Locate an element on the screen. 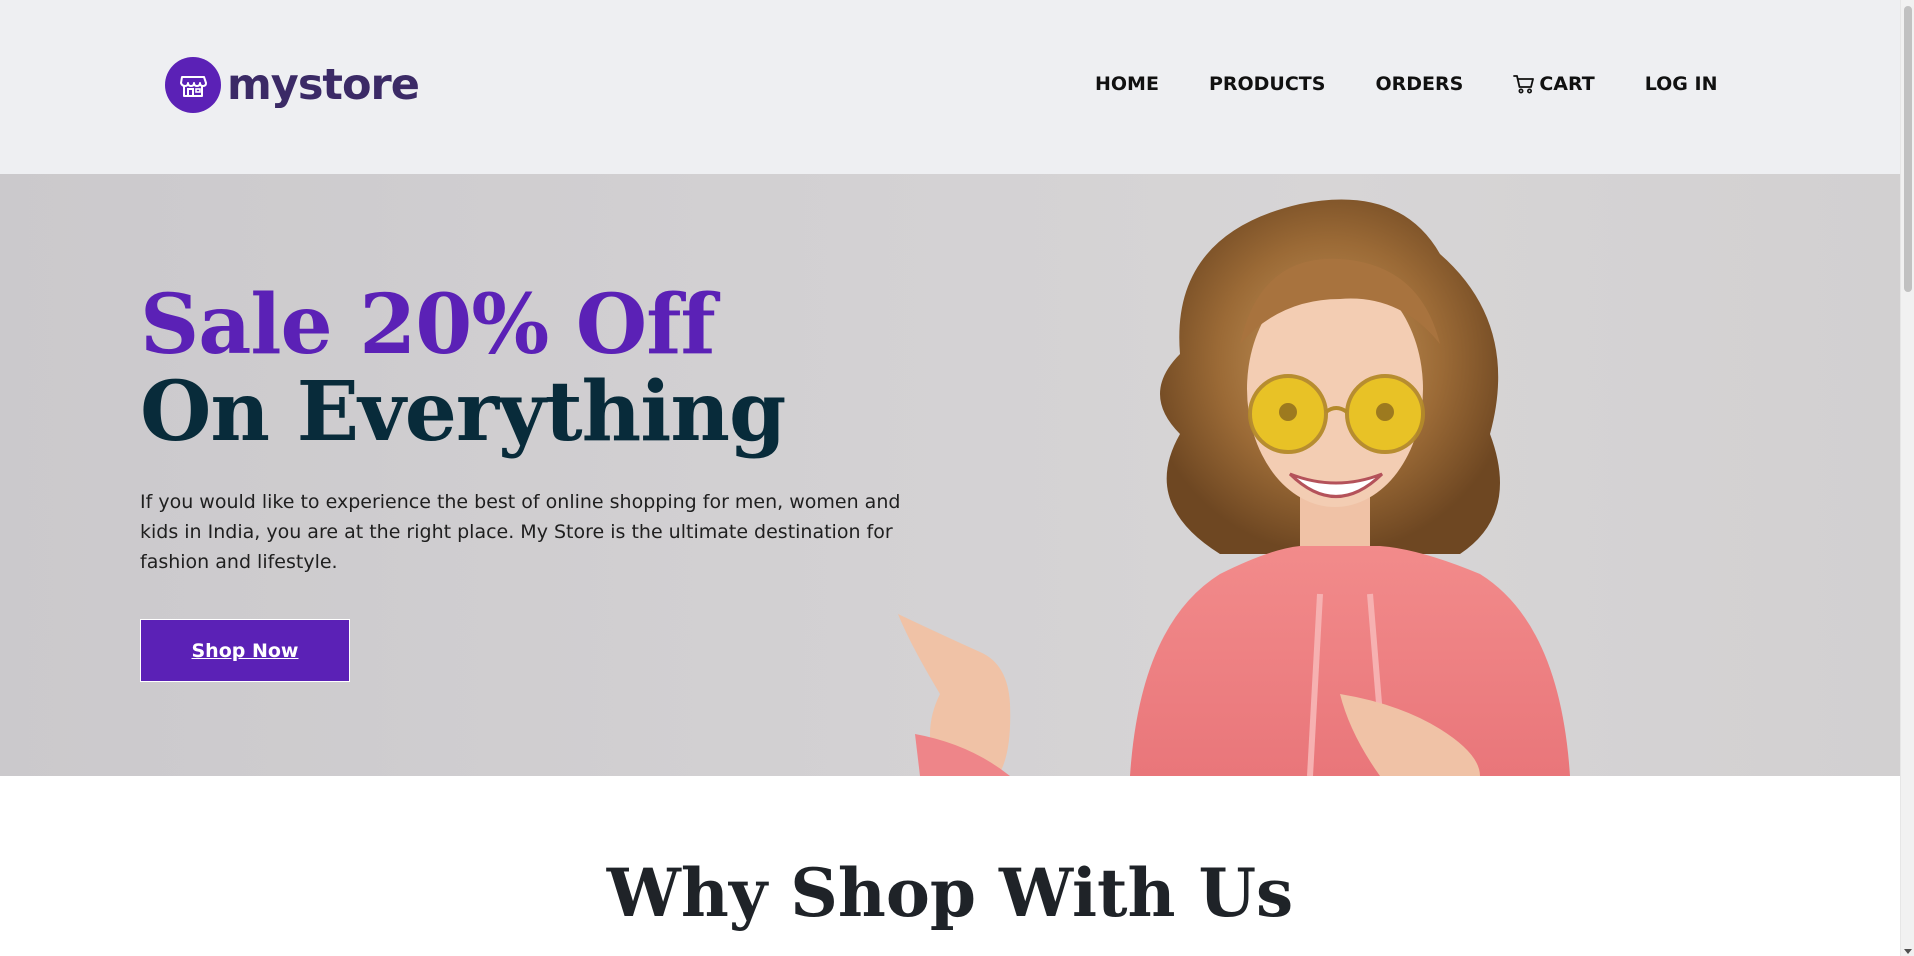  vertical-scrollbar is located at coordinates (1907, 478).